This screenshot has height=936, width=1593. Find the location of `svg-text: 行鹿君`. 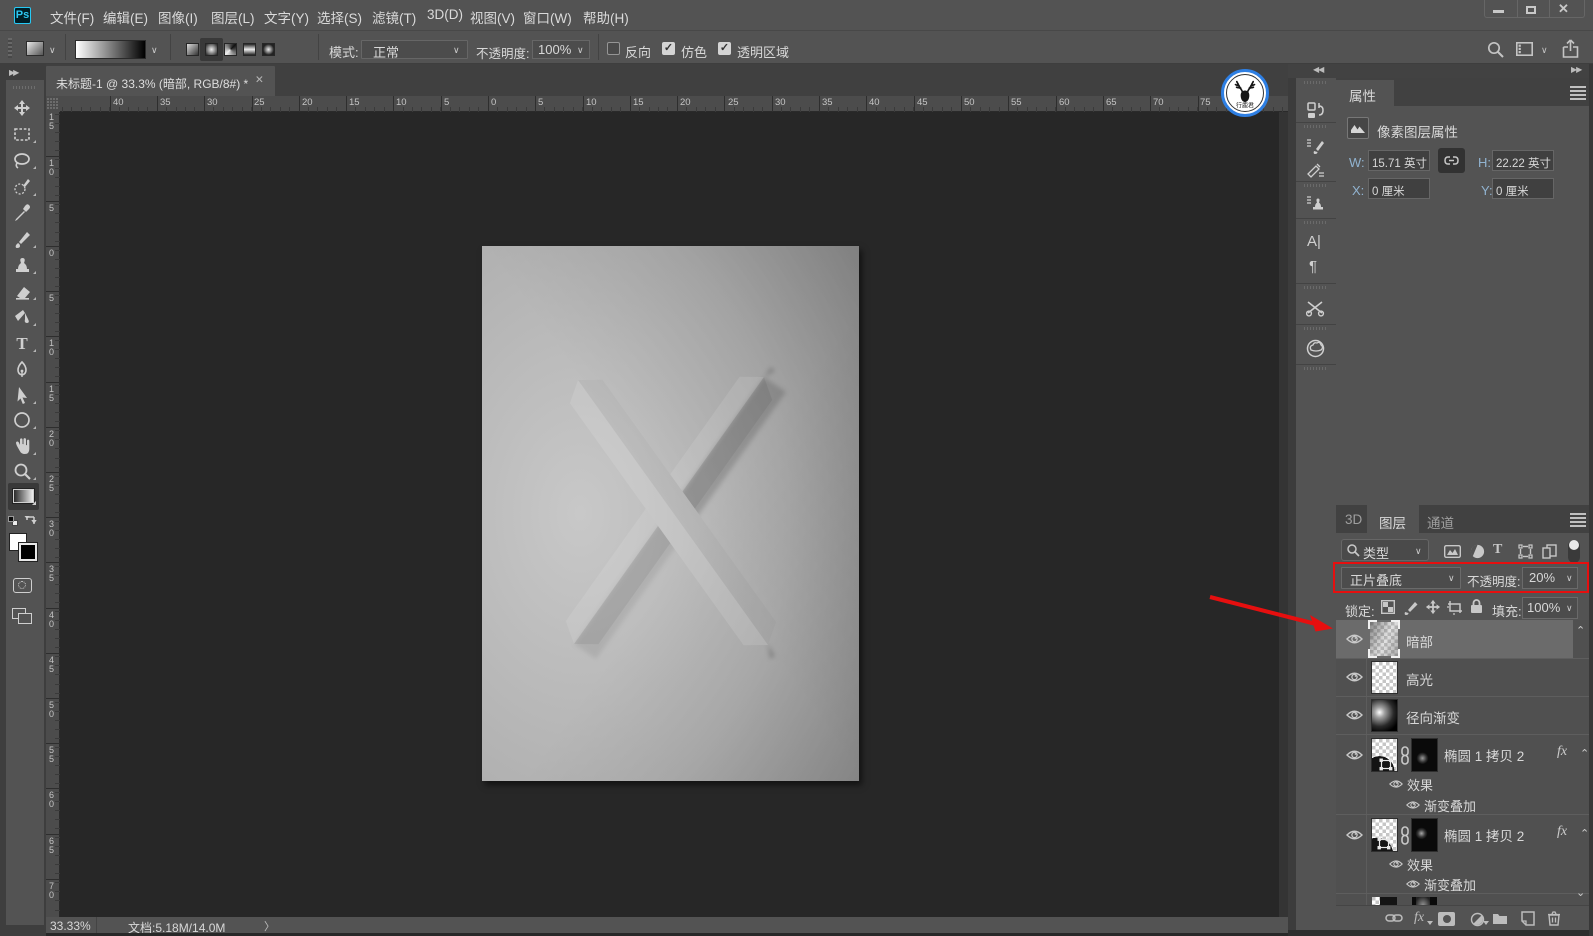

svg-text: 行鹿君 is located at coordinates (1245, 106).